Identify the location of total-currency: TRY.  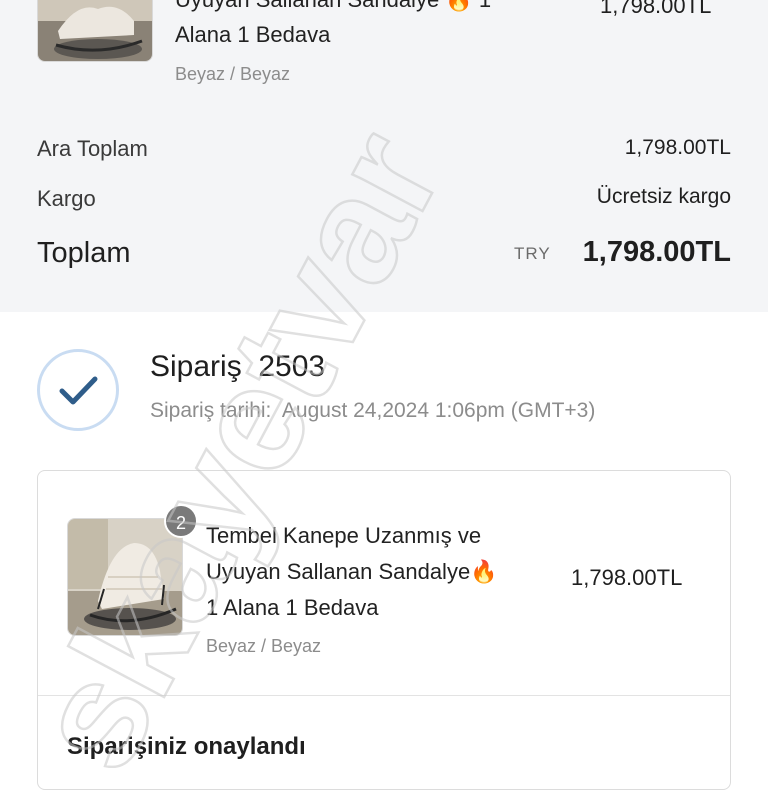
(532, 253).